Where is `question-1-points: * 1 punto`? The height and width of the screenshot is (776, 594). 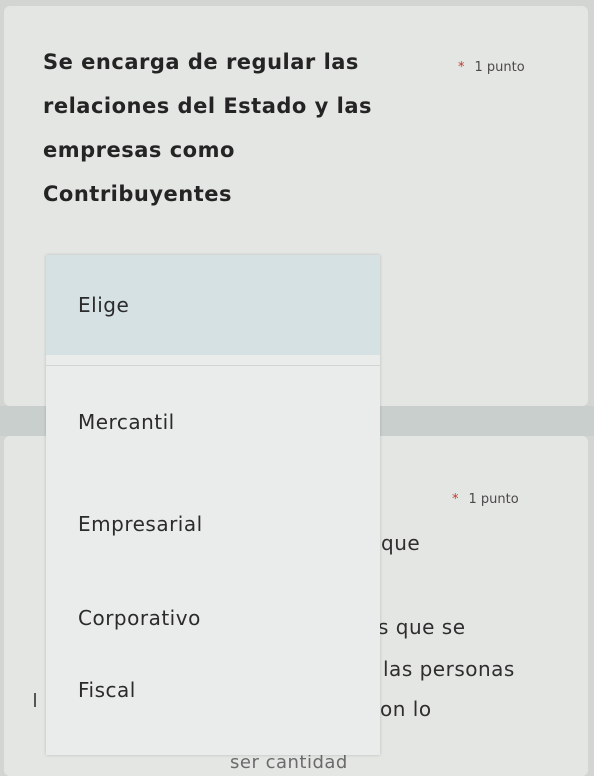 question-1-points: * 1 punto is located at coordinates (491, 67).